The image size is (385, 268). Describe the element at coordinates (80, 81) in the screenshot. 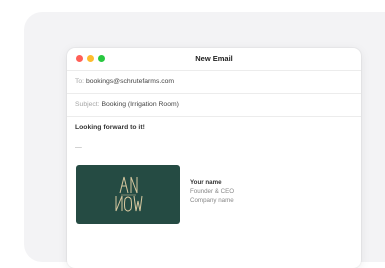

I see `to-label: To:` at that location.